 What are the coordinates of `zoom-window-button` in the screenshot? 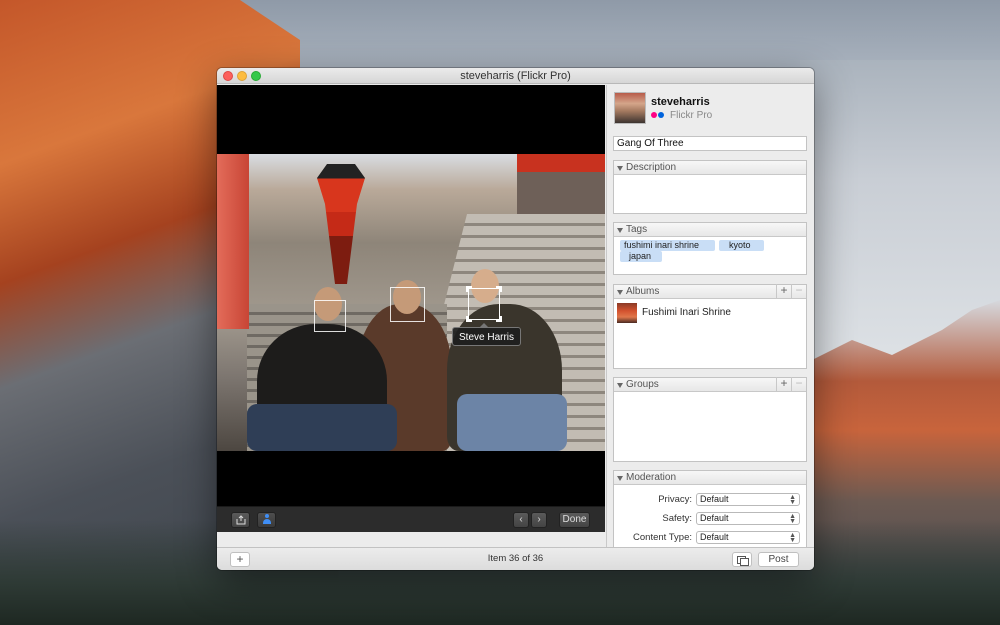 It's located at (256, 76).